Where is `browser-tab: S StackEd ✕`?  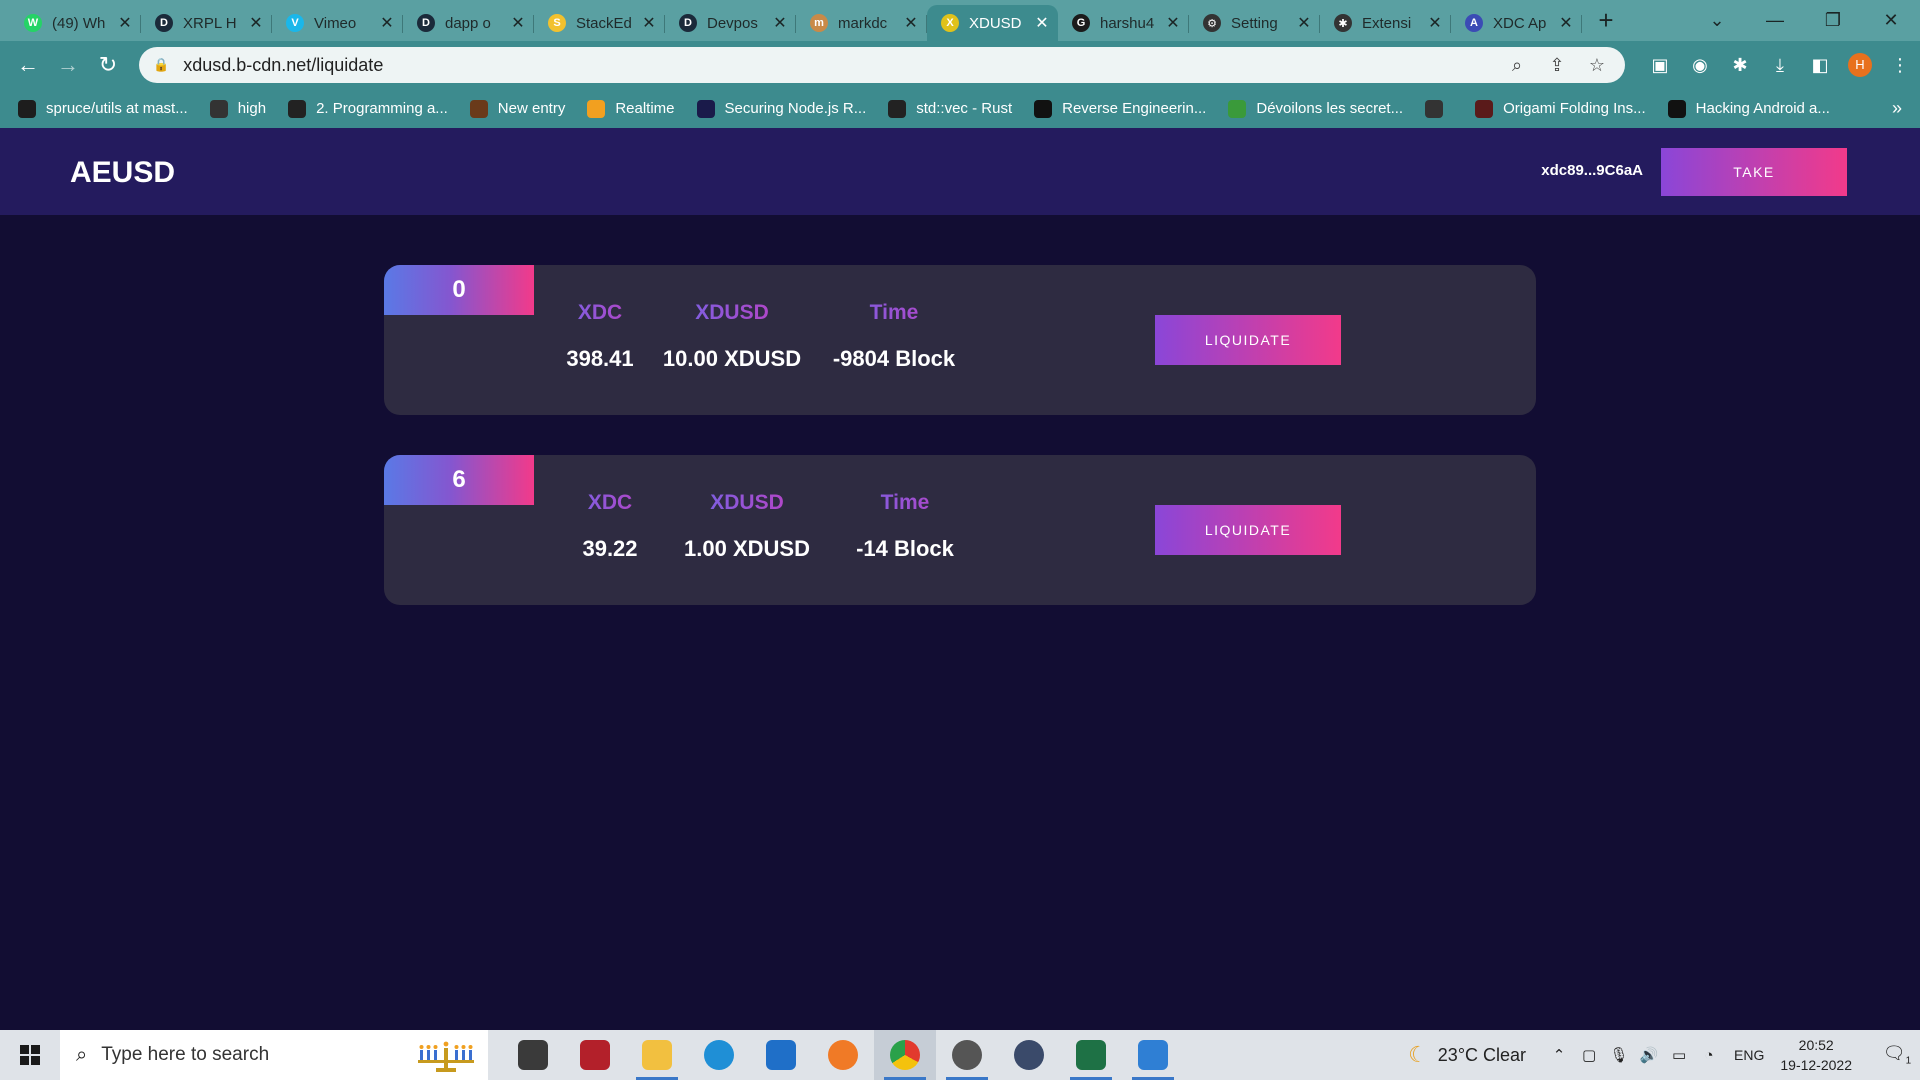 browser-tab: S StackEd ✕ is located at coordinates (599, 23).